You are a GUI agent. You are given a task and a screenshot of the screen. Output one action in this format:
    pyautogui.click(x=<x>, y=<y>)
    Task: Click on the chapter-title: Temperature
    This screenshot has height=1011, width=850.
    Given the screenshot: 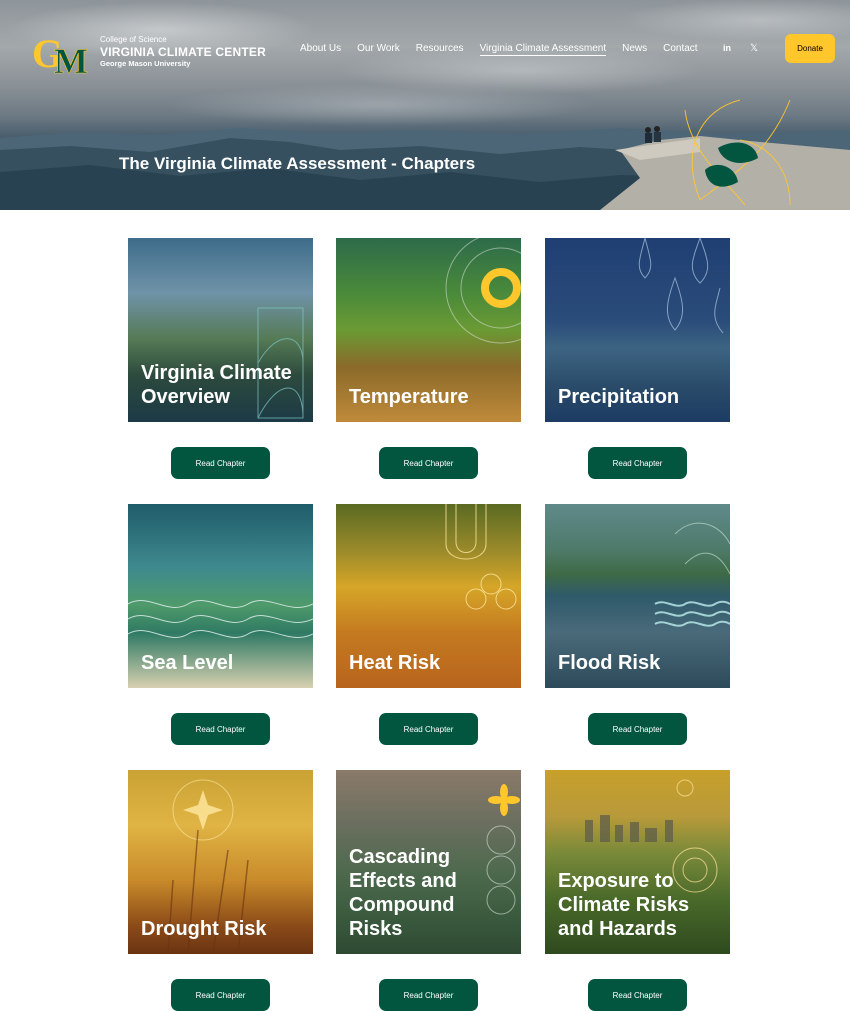 What is the action you would take?
    pyautogui.click(x=409, y=397)
    